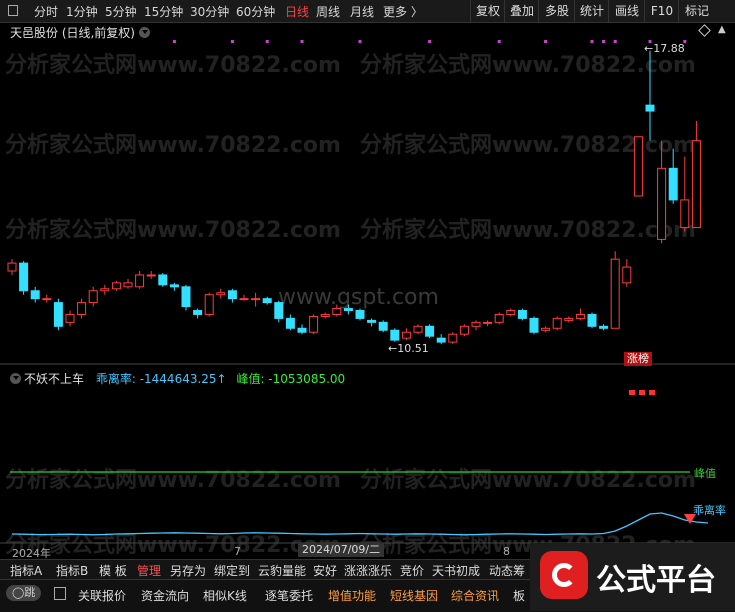  I want to click on peak-line-label: 峰值, so click(705, 473).